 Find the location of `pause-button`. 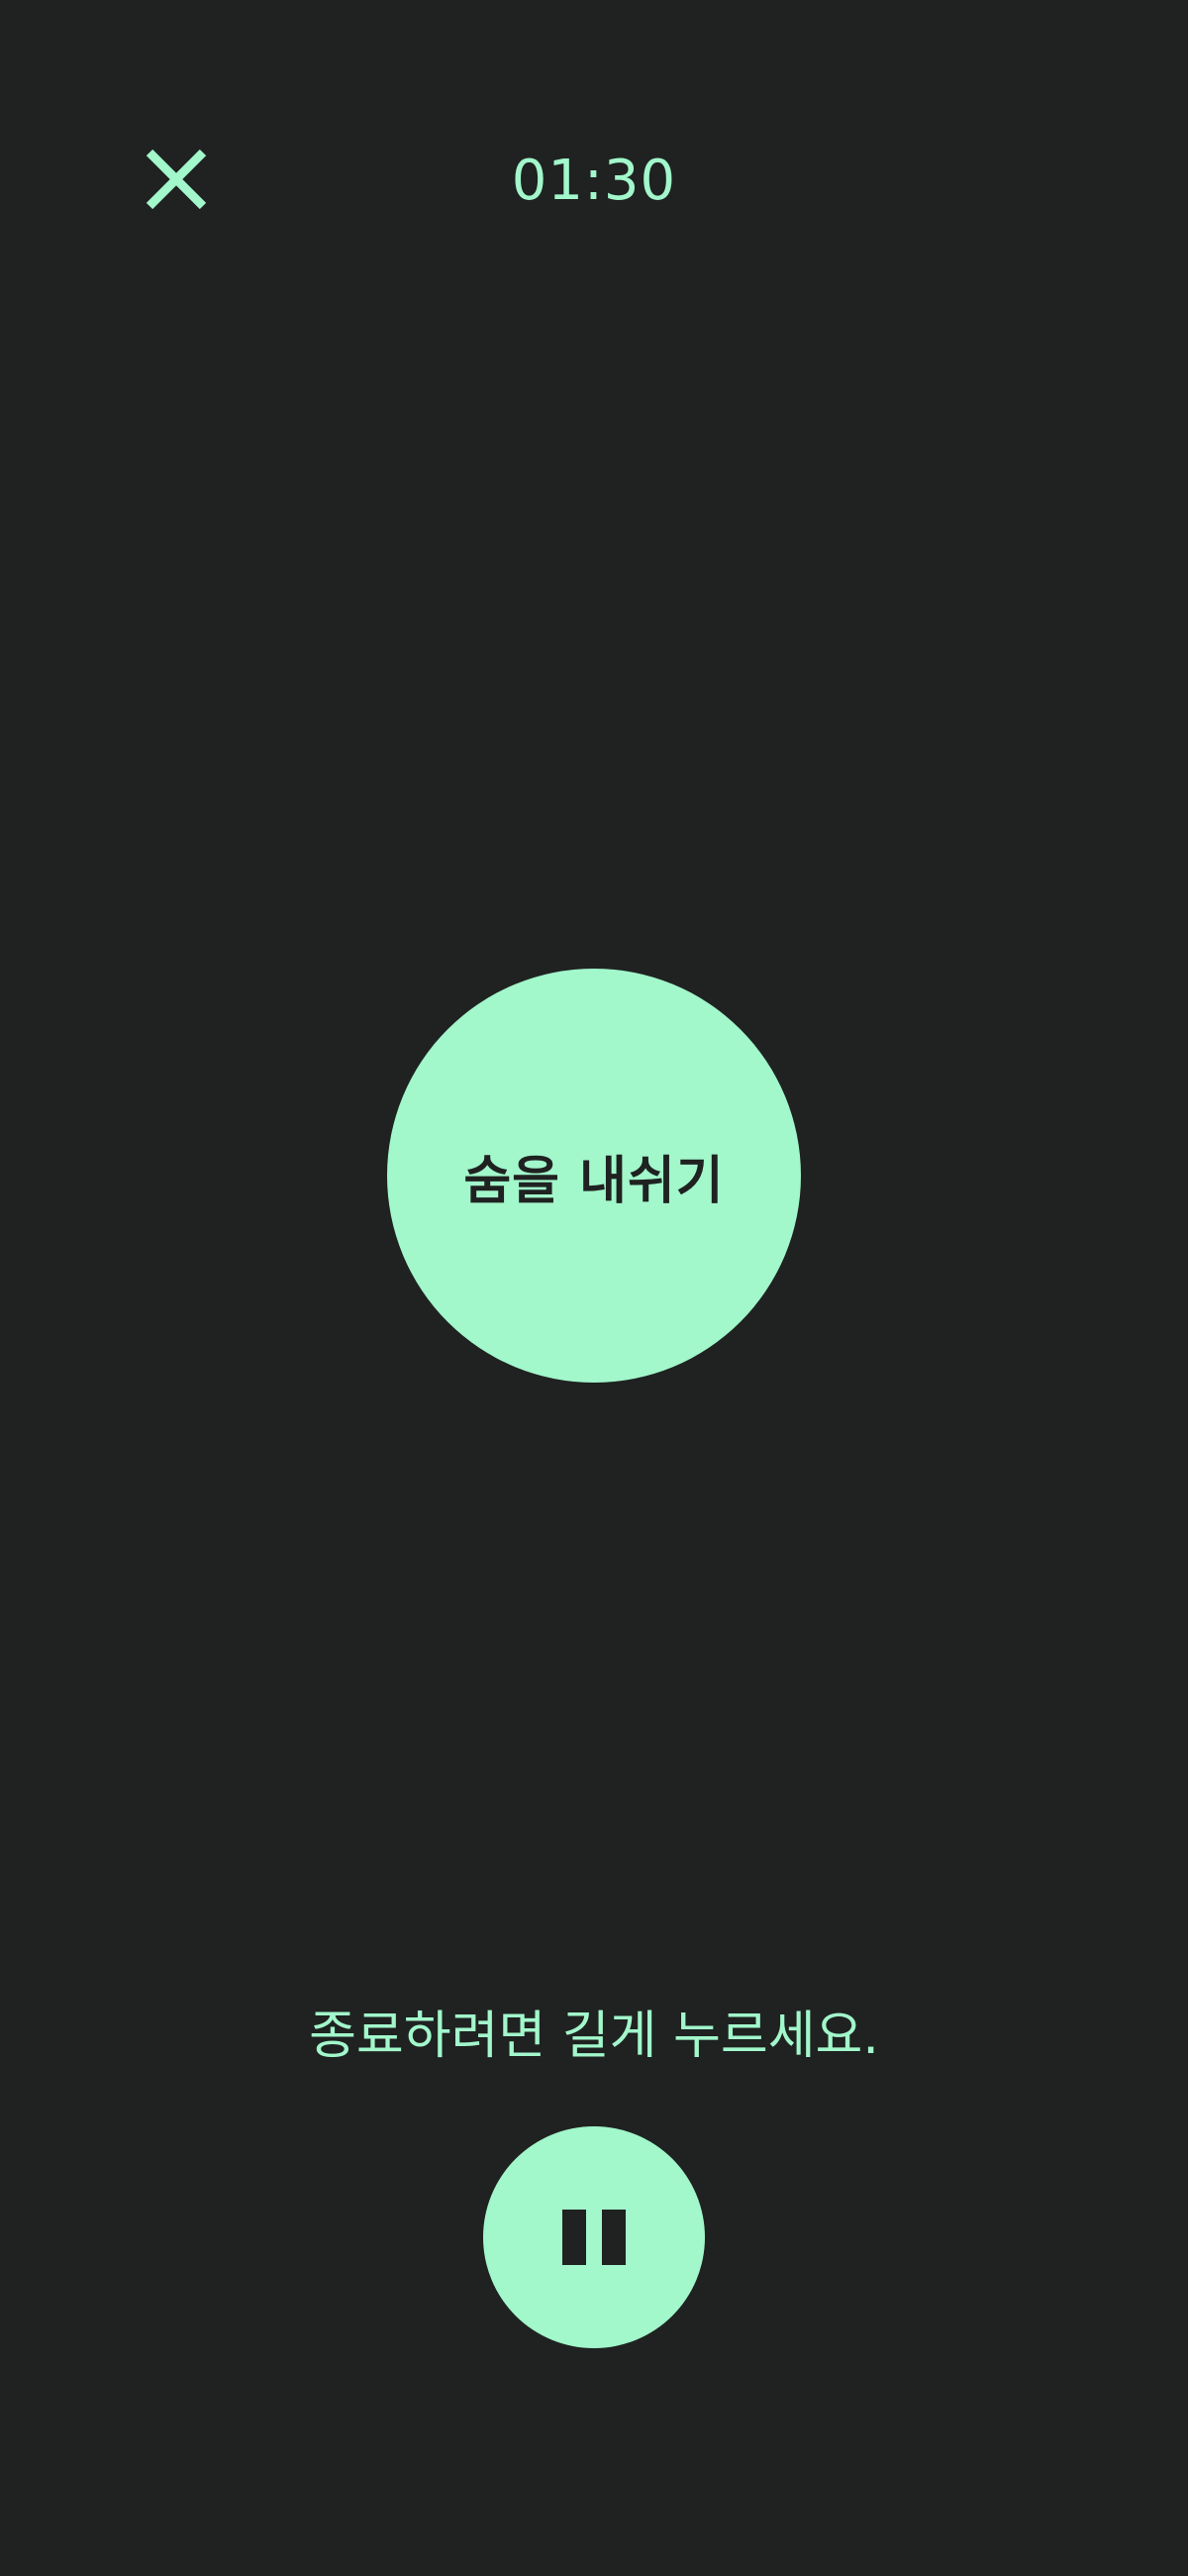

pause-button is located at coordinates (594, 2237).